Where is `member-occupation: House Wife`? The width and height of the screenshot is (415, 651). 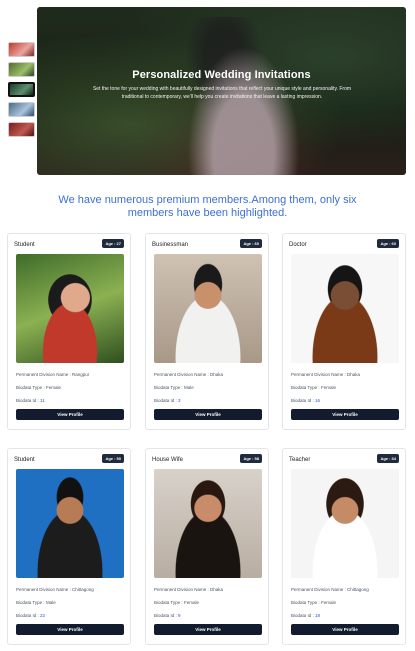 member-occupation: House Wife is located at coordinates (168, 460).